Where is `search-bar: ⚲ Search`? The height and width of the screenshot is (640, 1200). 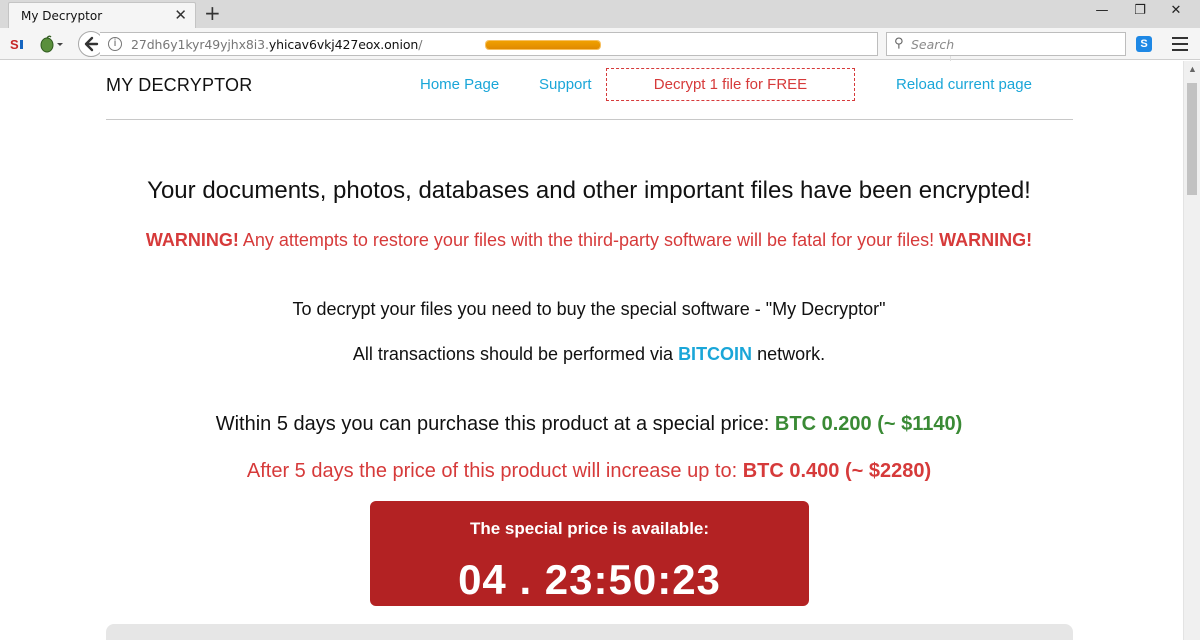 search-bar: ⚲ Search is located at coordinates (1006, 44).